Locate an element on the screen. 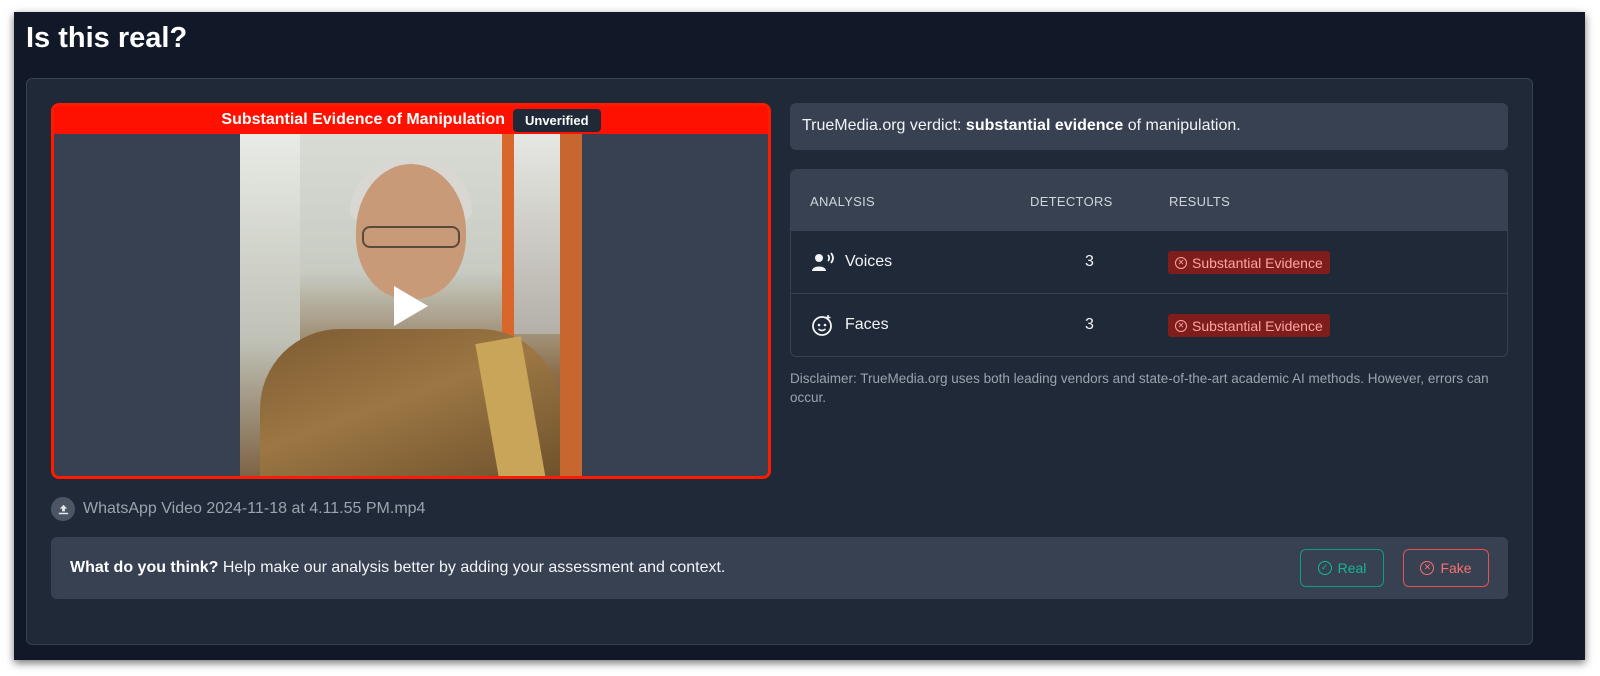  verdict-strong: substantial evidence is located at coordinates (1044, 125).